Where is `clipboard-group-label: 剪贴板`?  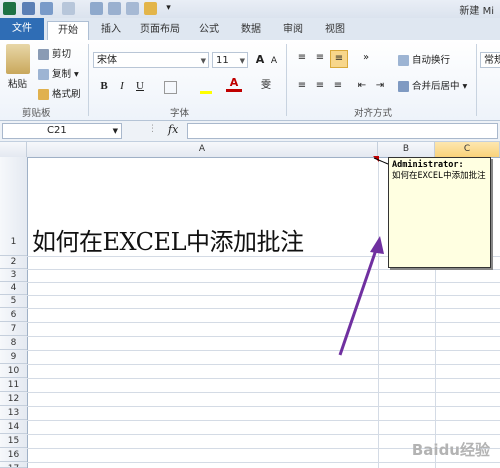 clipboard-group-label: 剪贴板 is located at coordinates (36, 113).